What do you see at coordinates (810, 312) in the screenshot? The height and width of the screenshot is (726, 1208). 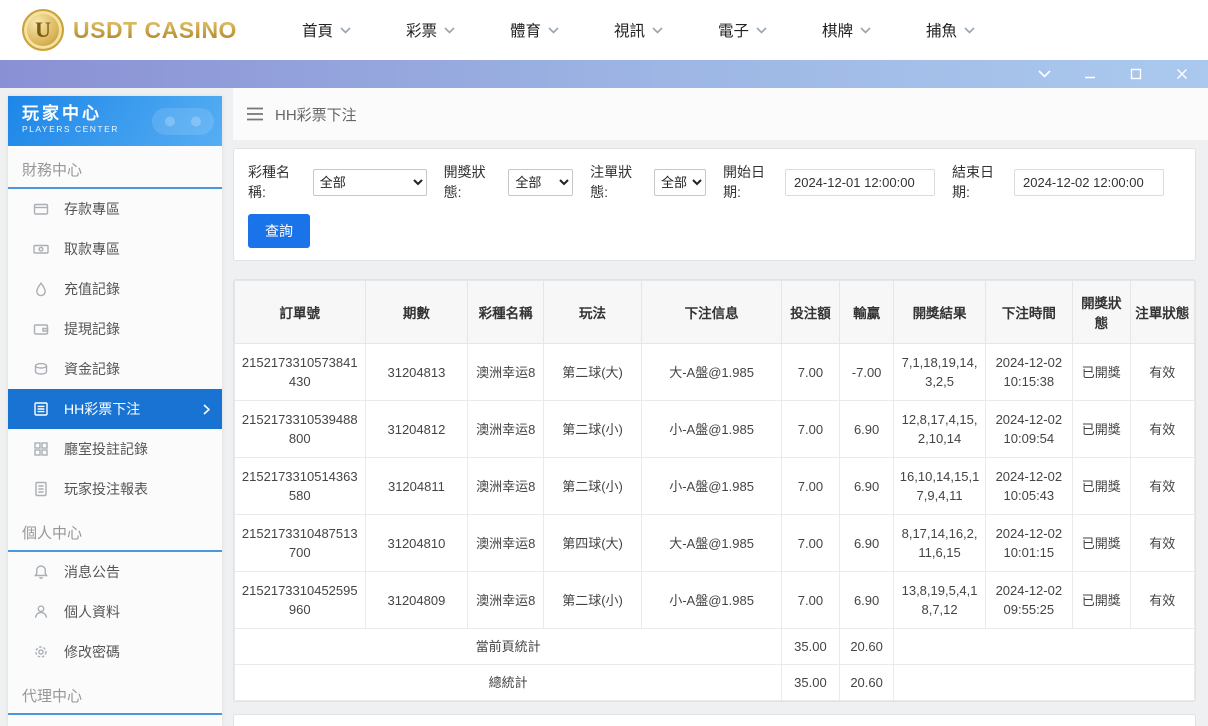 I see `column-header: 投注額` at bounding box center [810, 312].